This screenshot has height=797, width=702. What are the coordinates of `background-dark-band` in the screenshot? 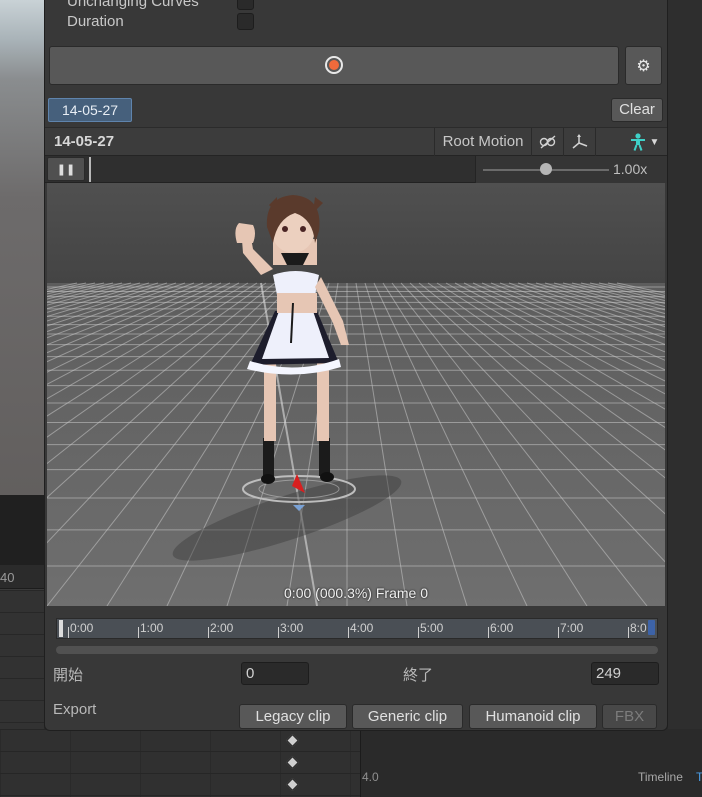 It's located at (22, 530).